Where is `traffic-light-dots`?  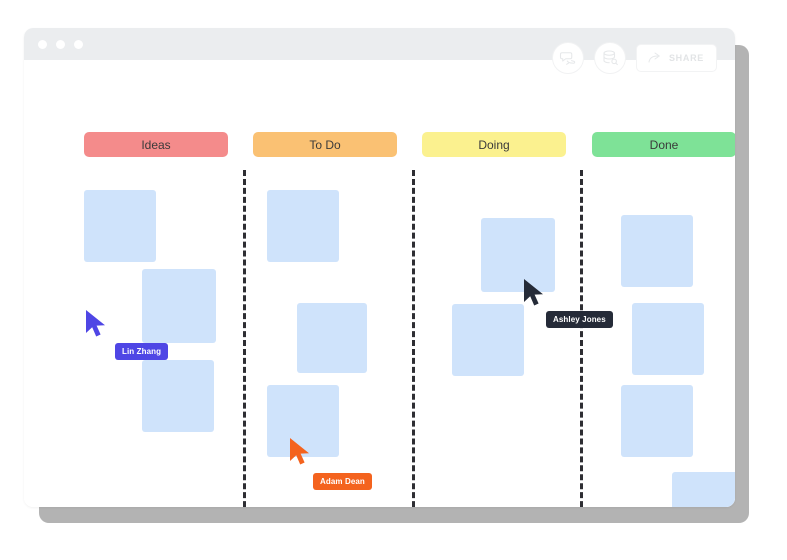
traffic-light-dots is located at coordinates (60, 44).